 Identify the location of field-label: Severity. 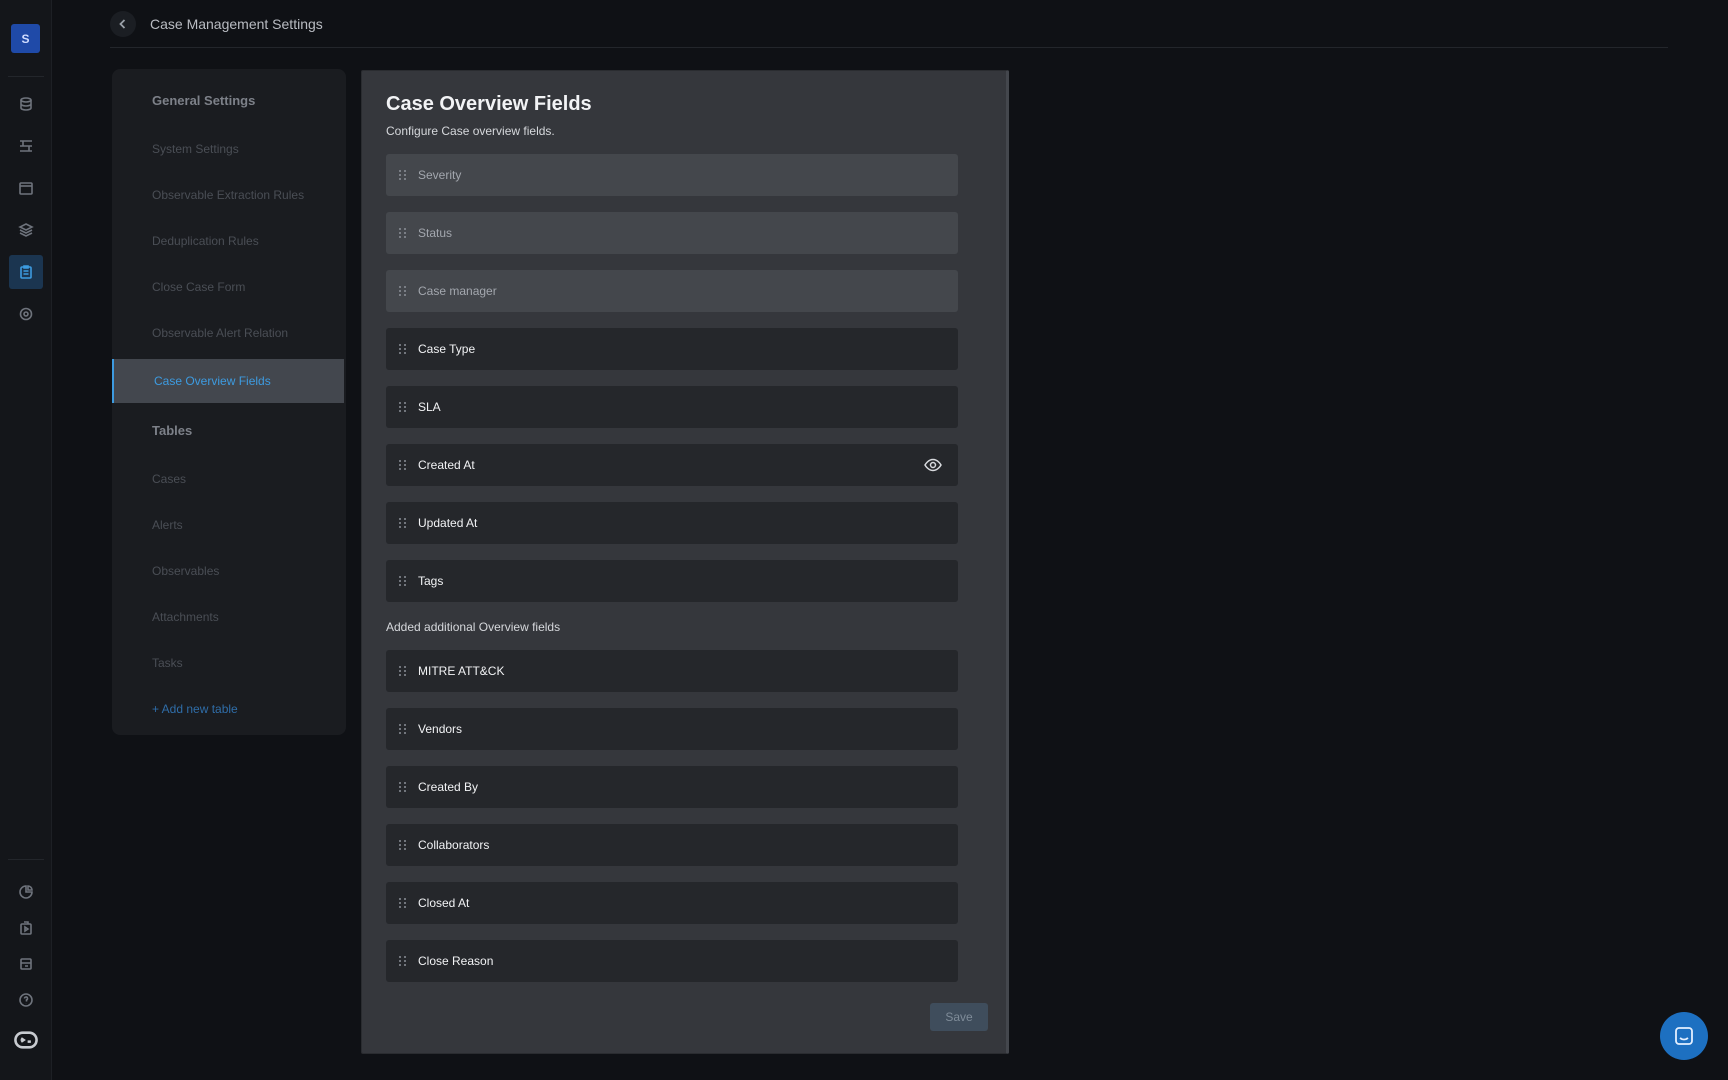
(440, 175).